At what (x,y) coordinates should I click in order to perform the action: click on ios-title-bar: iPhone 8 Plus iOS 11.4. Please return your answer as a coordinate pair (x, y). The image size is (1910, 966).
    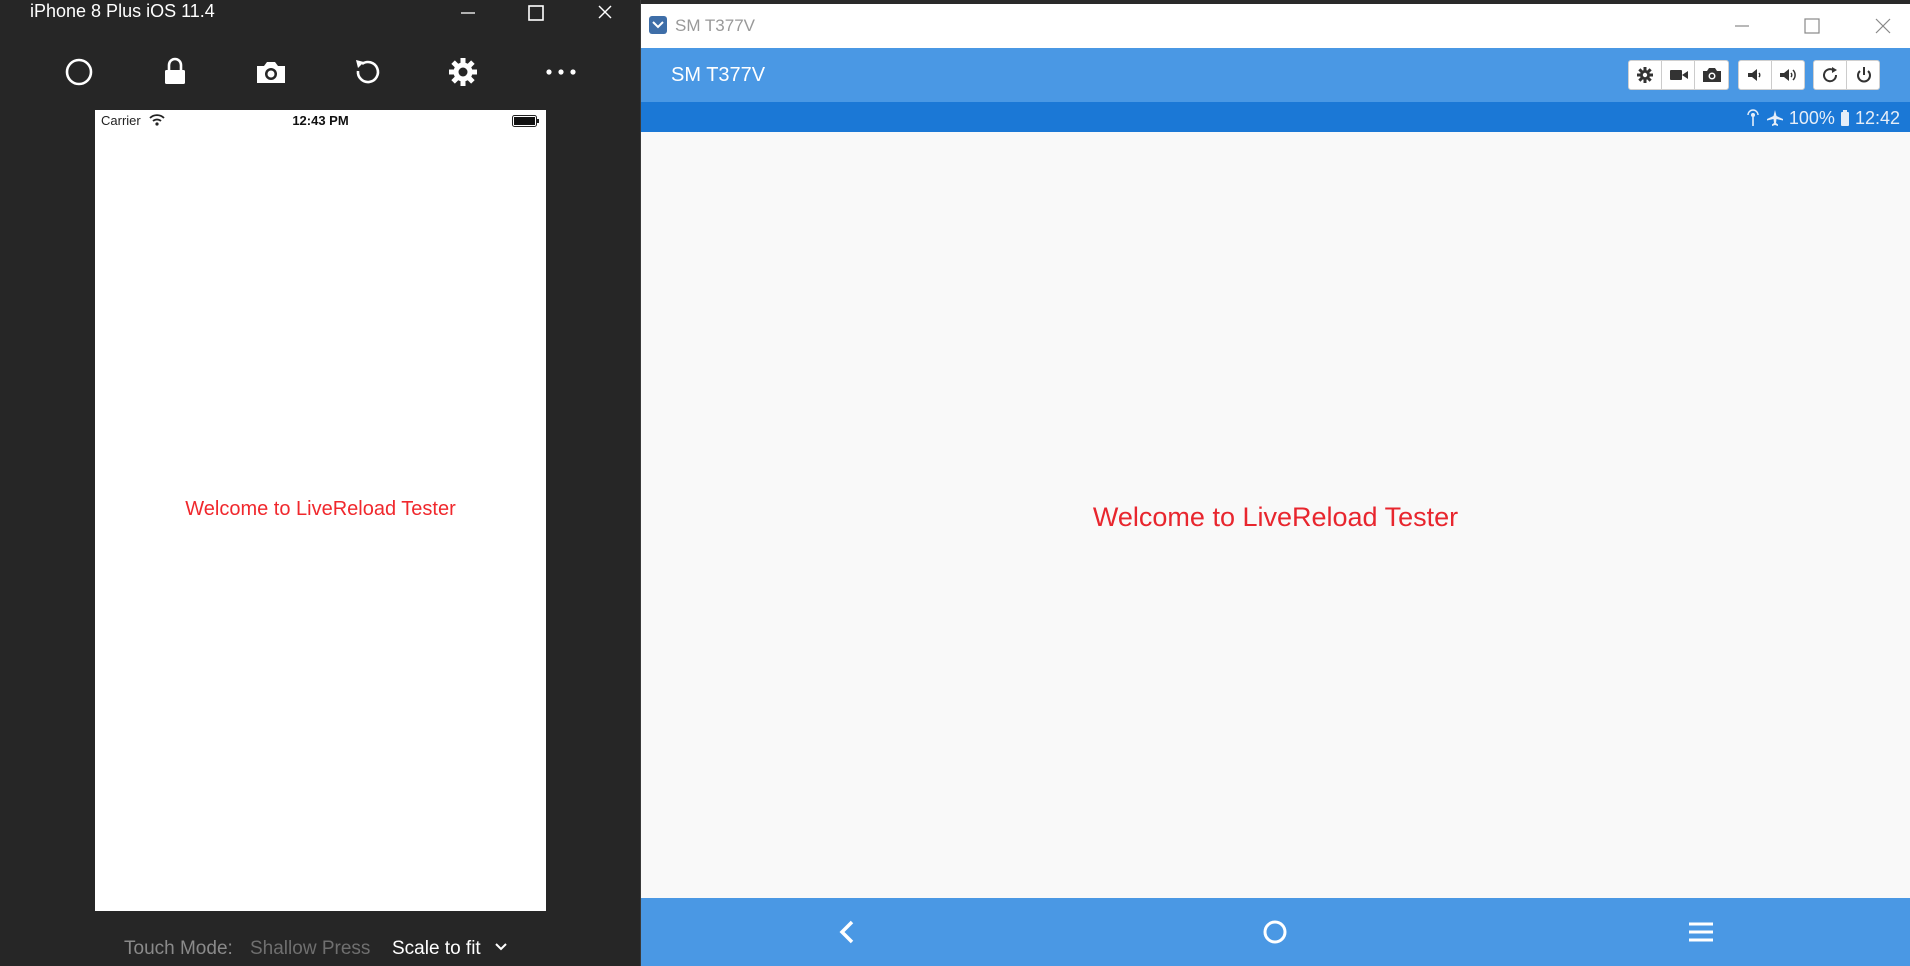
    Looking at the image, I should click on (320, 14).